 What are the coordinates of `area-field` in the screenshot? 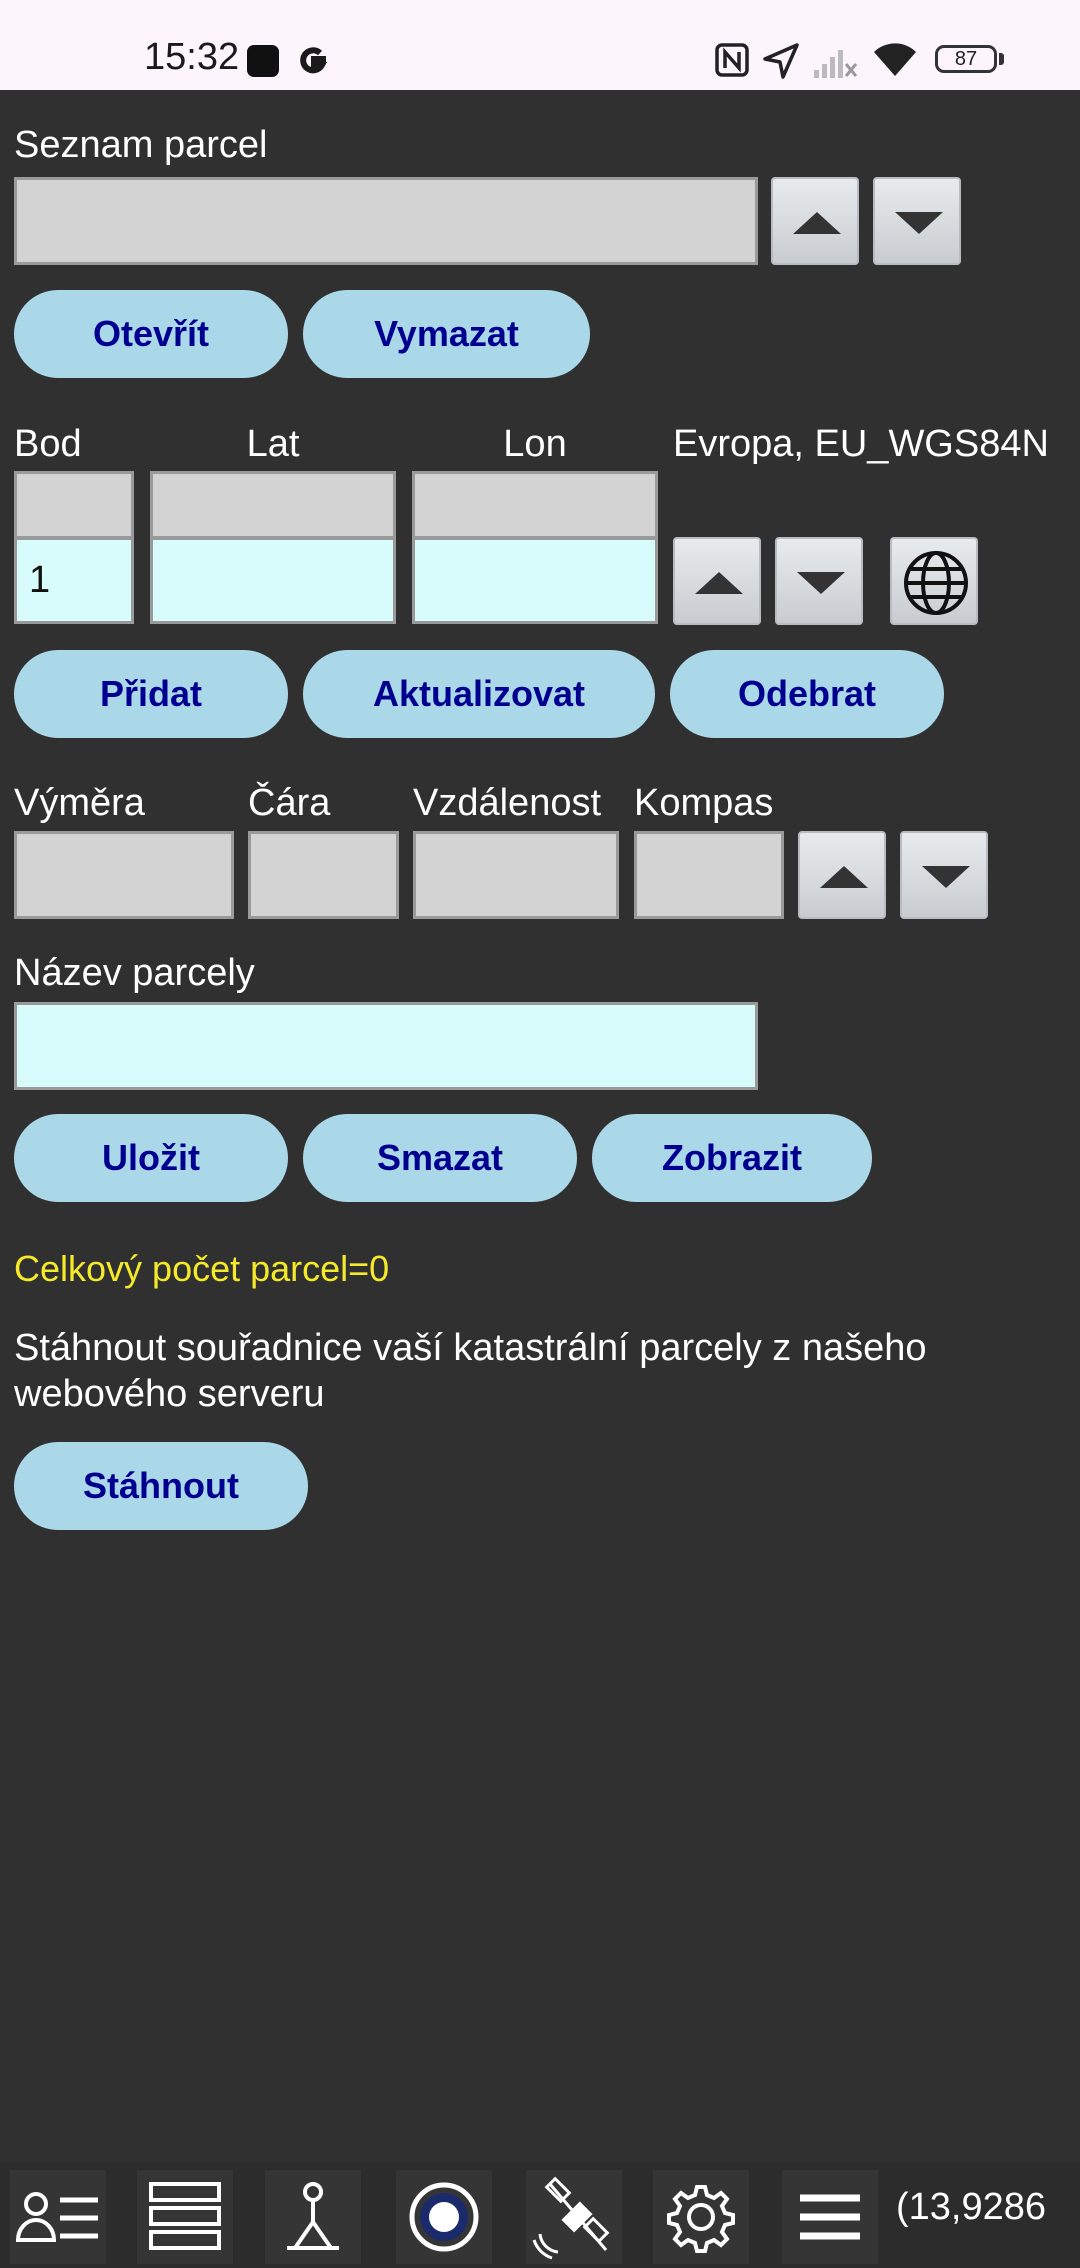 It's located at (124, 875).